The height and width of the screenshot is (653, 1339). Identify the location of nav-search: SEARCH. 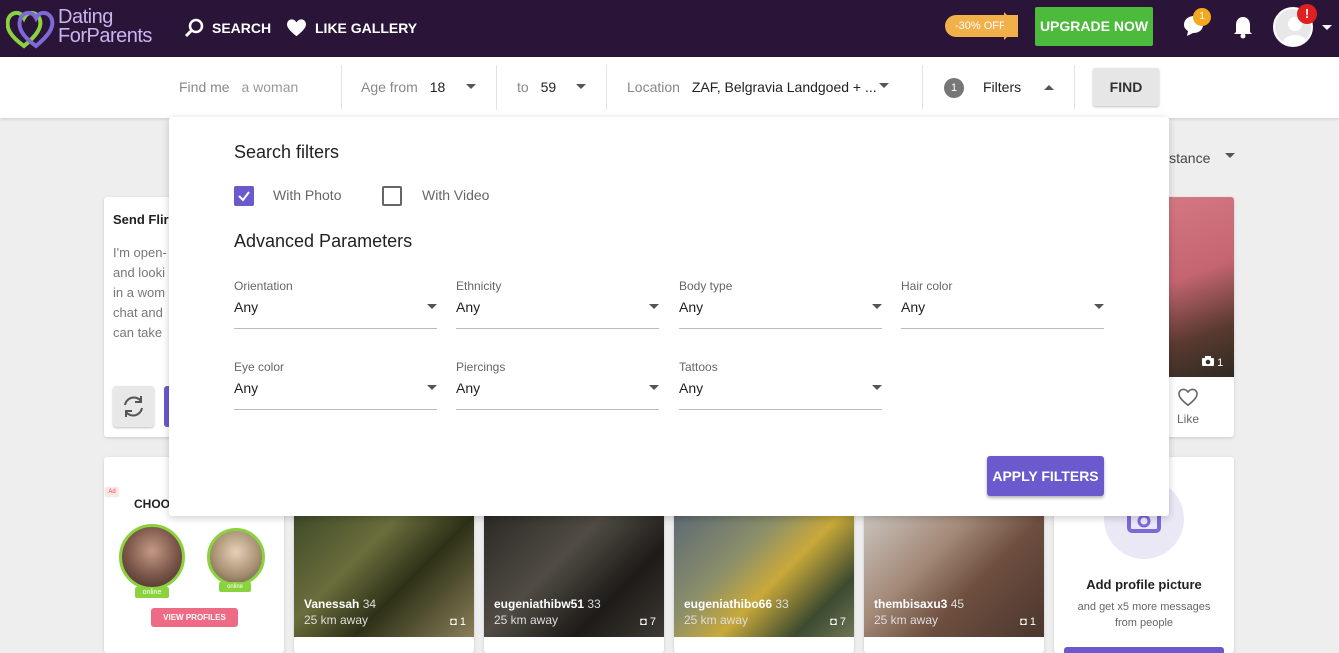
(227, 28).